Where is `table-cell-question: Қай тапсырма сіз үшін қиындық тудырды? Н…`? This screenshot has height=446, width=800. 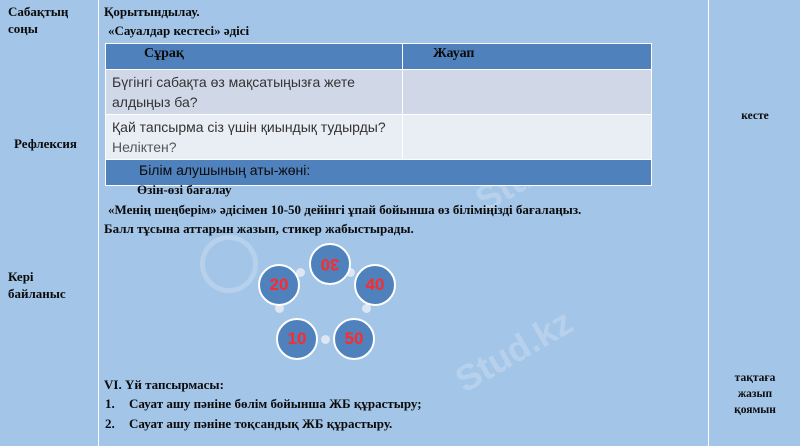
table-cell-question: Қай тапсырма сіз үшін қиындық тудырды? Н… is located at coordinates (254, 137).